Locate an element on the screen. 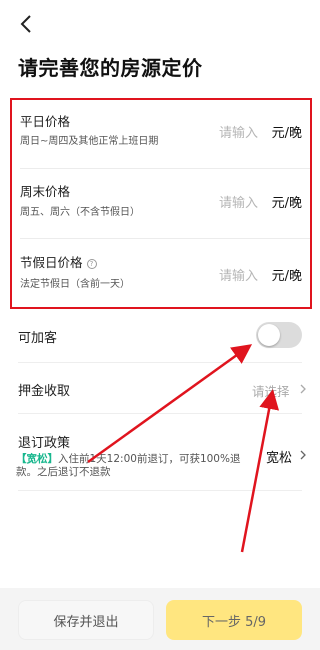 This screenshot has height=650, width=320. cancel-policy-select: 宽松 is located at coordinates (279, 456).